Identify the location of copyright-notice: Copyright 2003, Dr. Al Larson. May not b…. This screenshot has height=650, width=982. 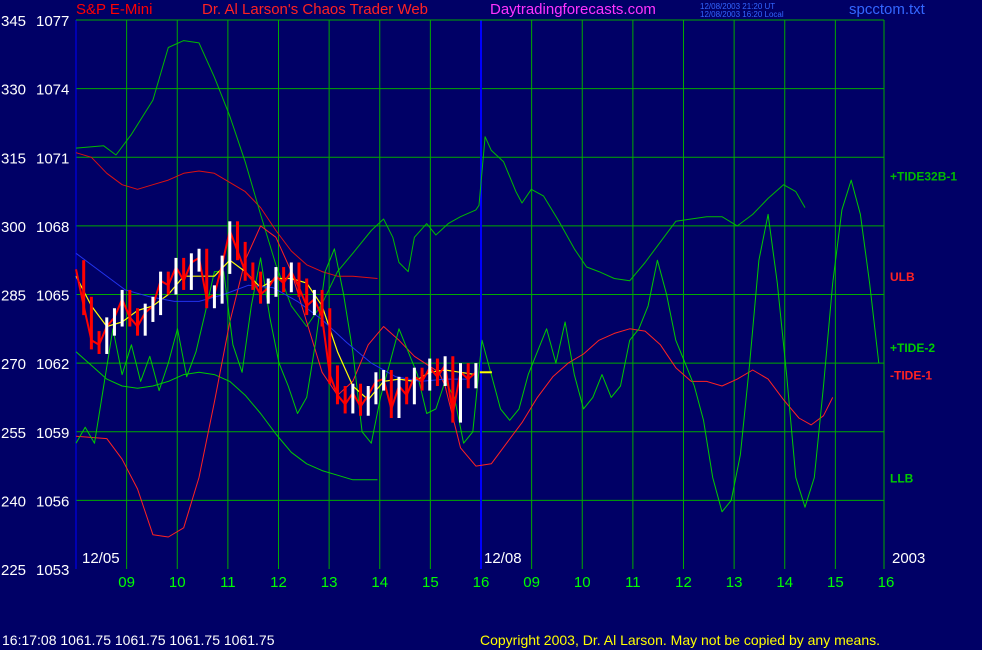
(680, 640).